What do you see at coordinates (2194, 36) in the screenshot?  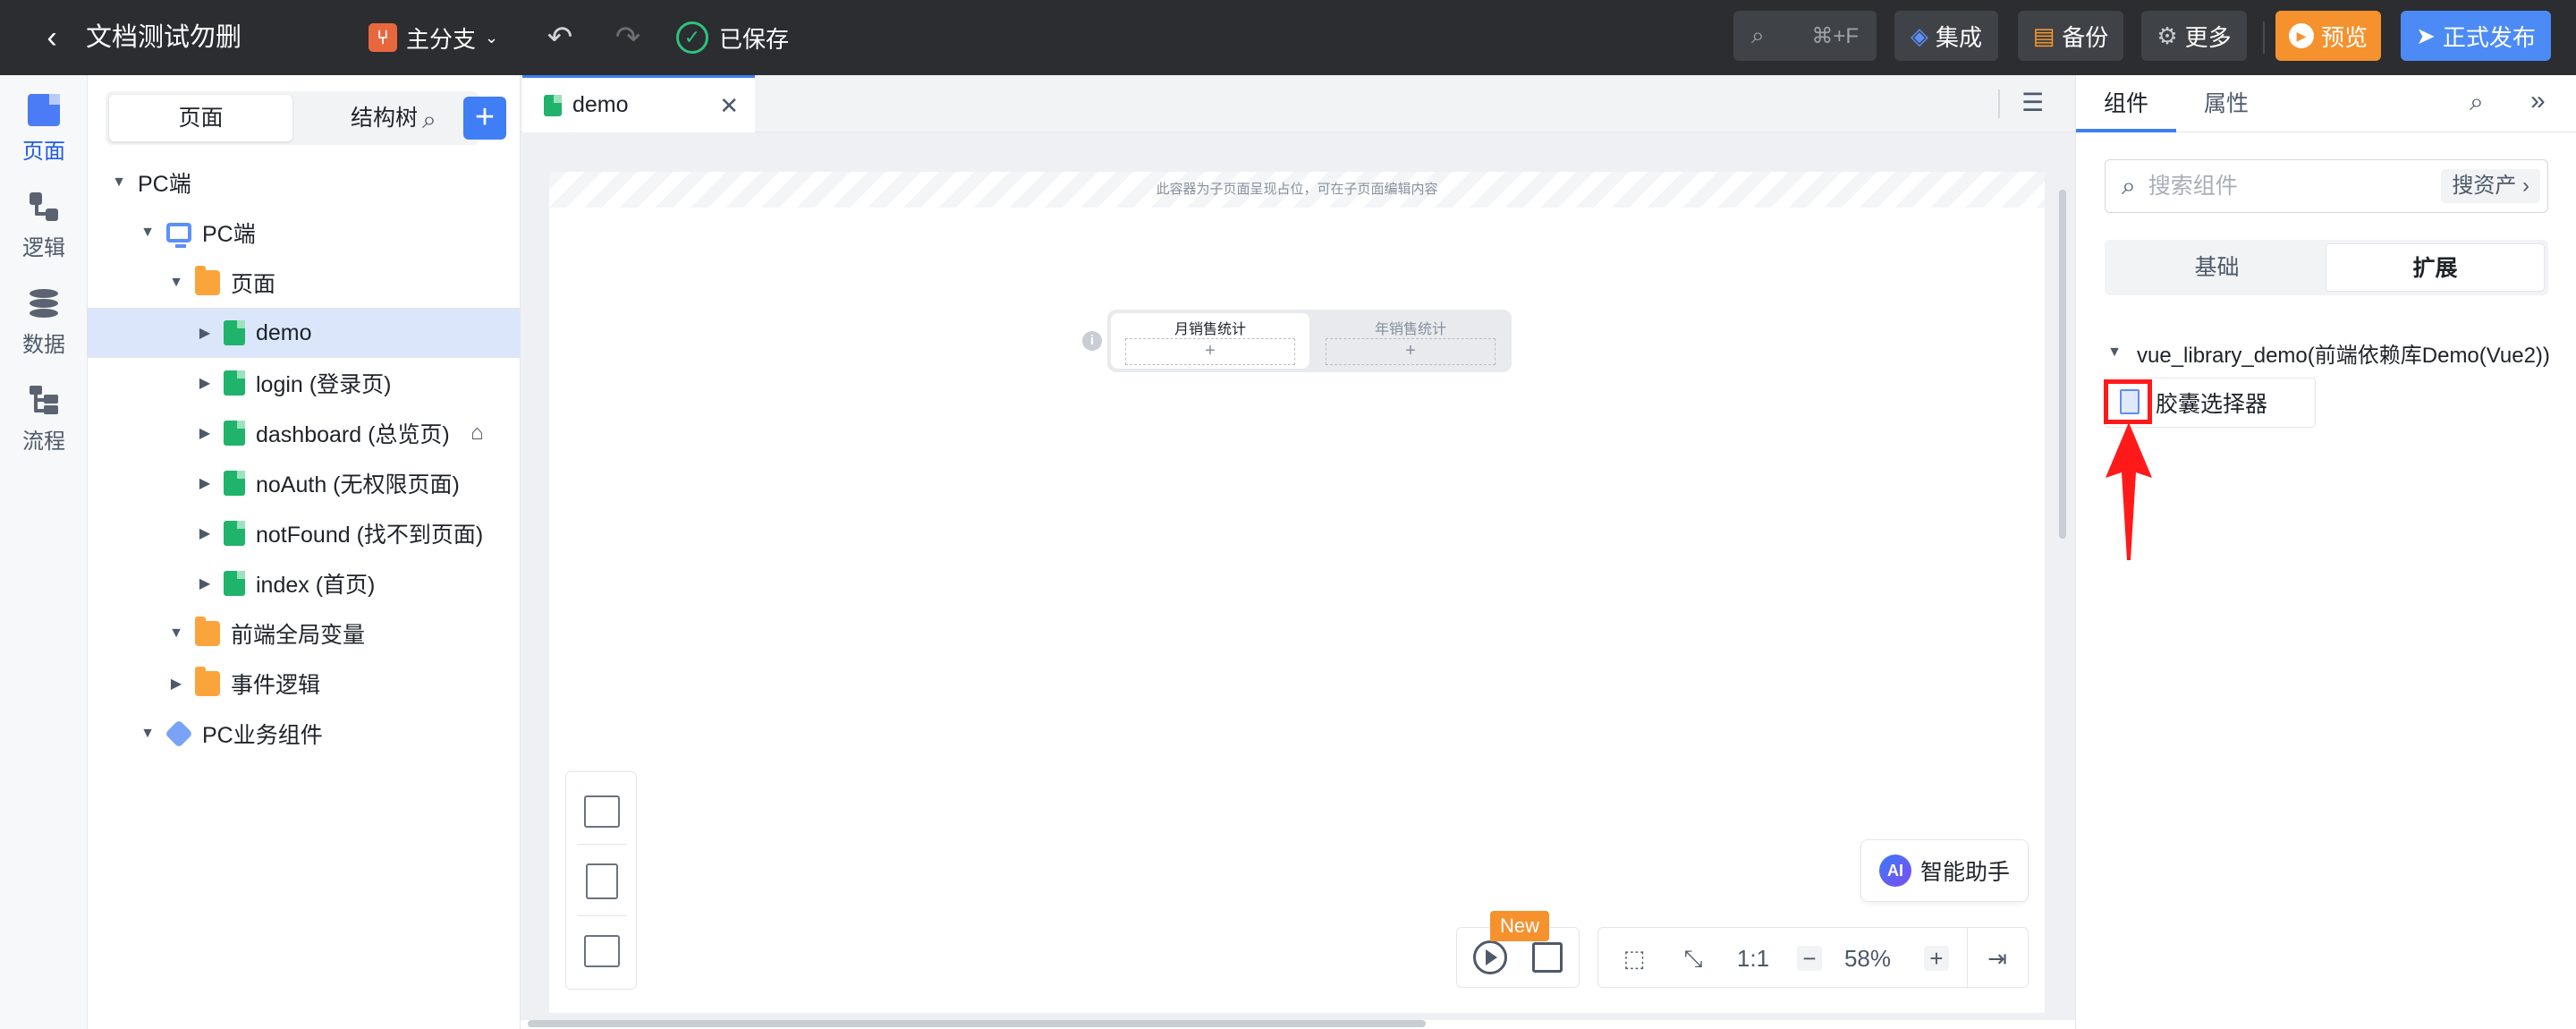 I see `more-button: ⚙ 更多` at bounding box center [2194, 36].